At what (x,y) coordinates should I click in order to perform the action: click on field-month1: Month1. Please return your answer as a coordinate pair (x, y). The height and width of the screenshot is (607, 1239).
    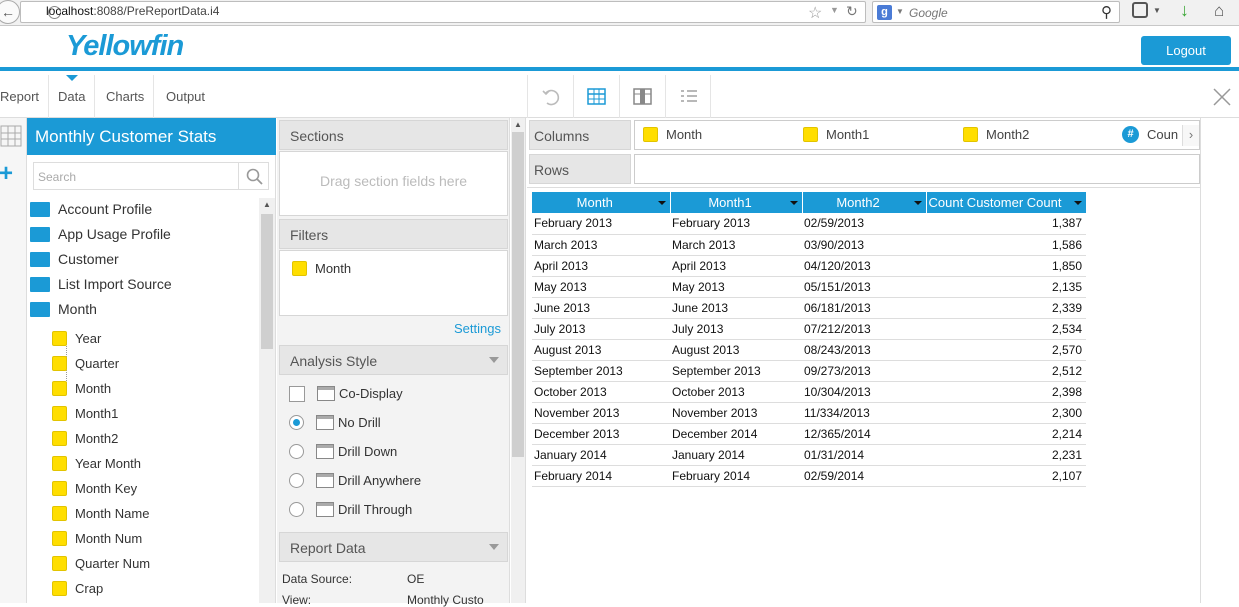
    Looking at the image, I should click on (85, 413).